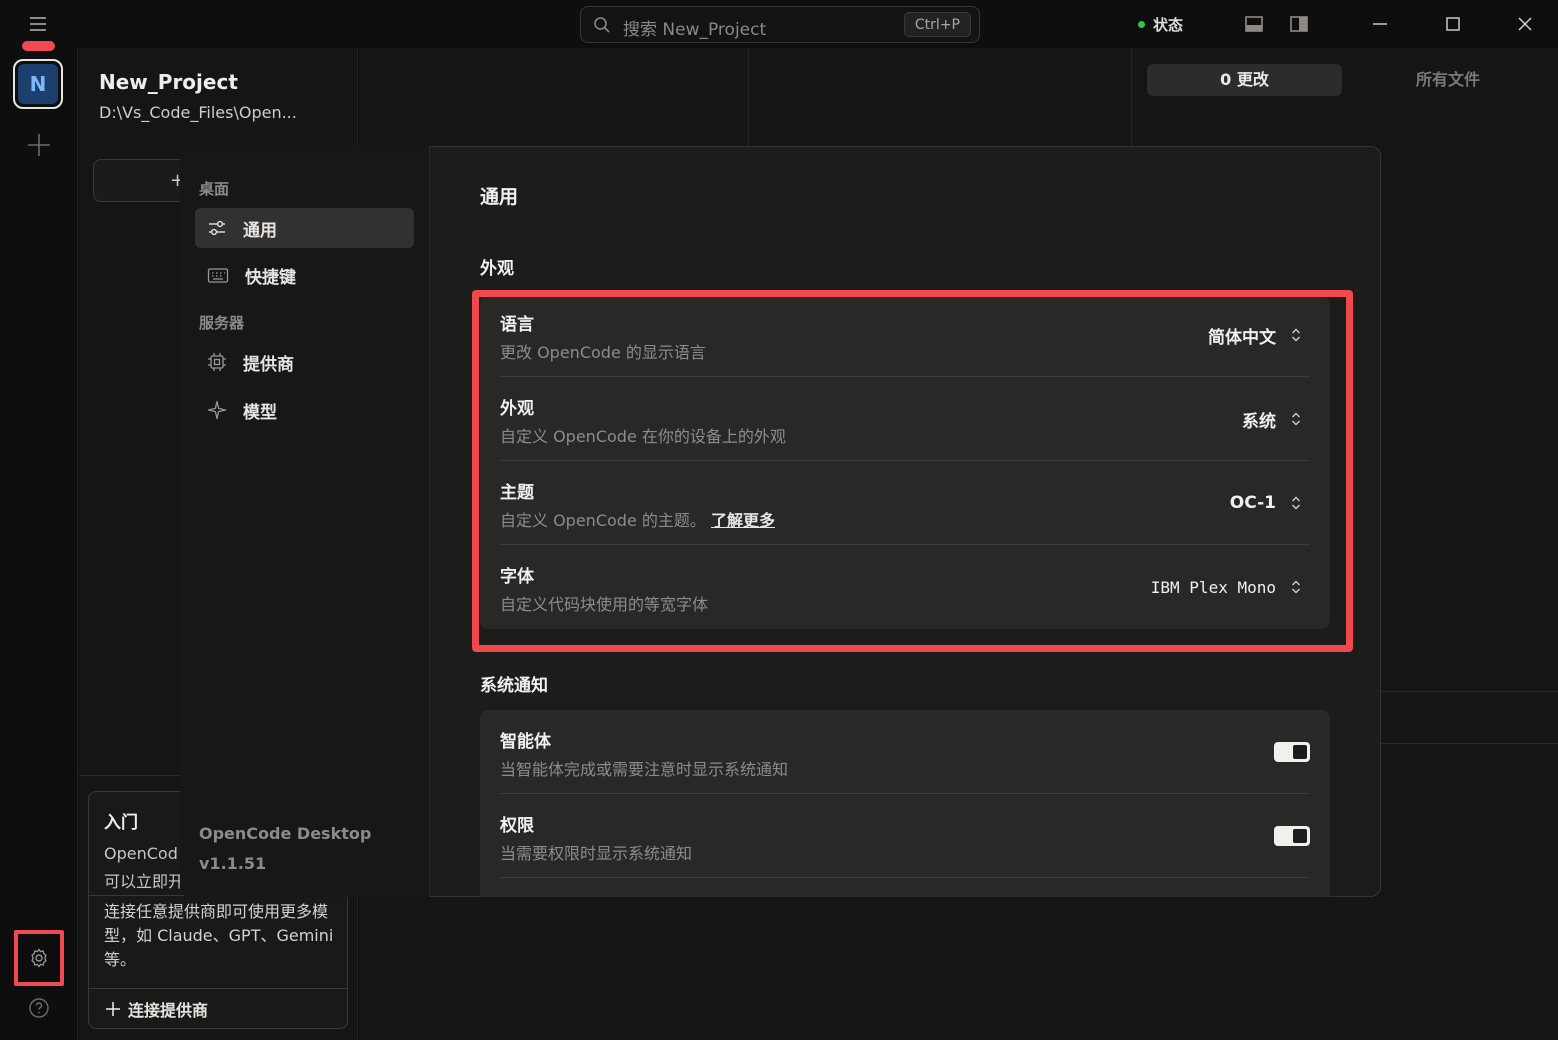 This screenshot has height=1040, width=1558. Describe the element at coordinates (144, 881) in the screenshot. I see `getting-started-text-line-2: 可以立即开` at that location.